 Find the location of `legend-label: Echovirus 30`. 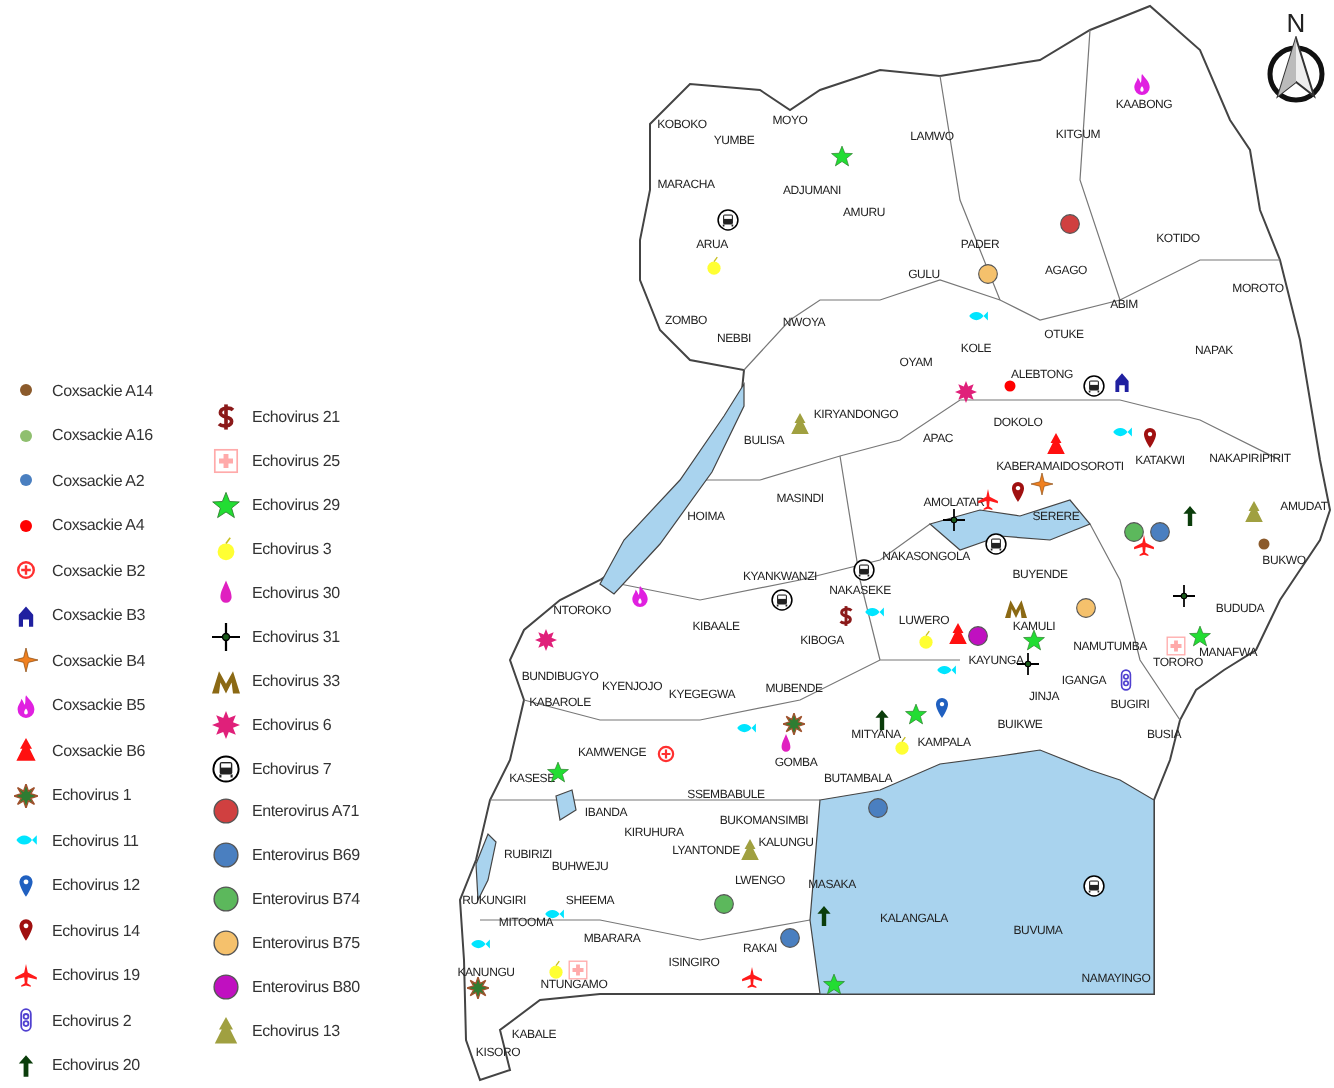

legend-label: Echovirus 30 is located at coordinates (296, 593).